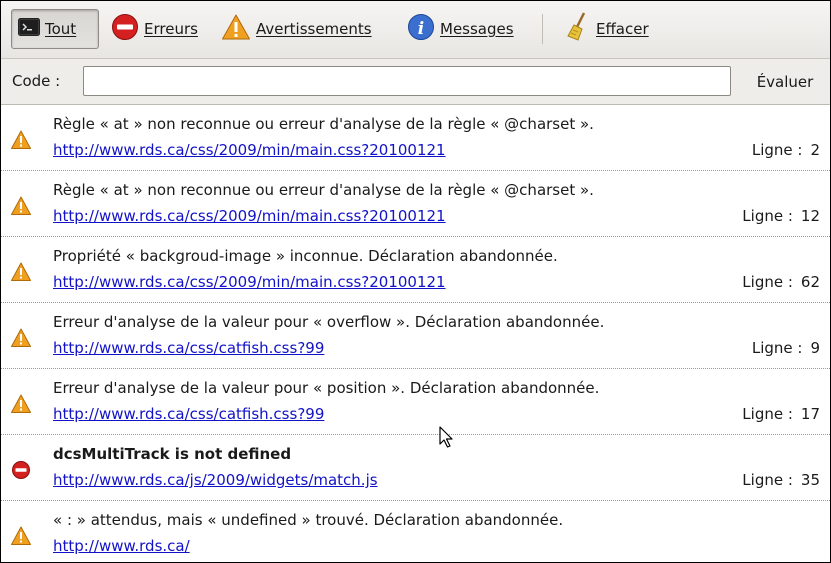 The height and width of the screenshot is (563, 831). I want to click on line-number: Ligne : 2, so click(786, 150).